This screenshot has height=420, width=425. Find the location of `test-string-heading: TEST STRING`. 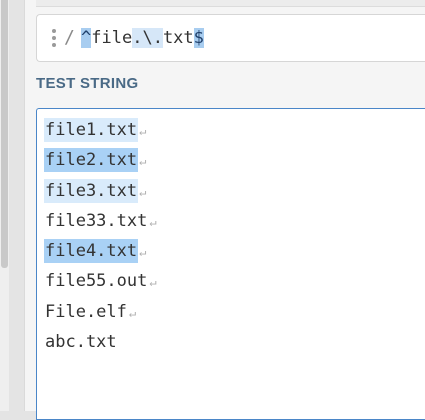

test-string-heading: TEST STRING is located at coordinates (87, 83).